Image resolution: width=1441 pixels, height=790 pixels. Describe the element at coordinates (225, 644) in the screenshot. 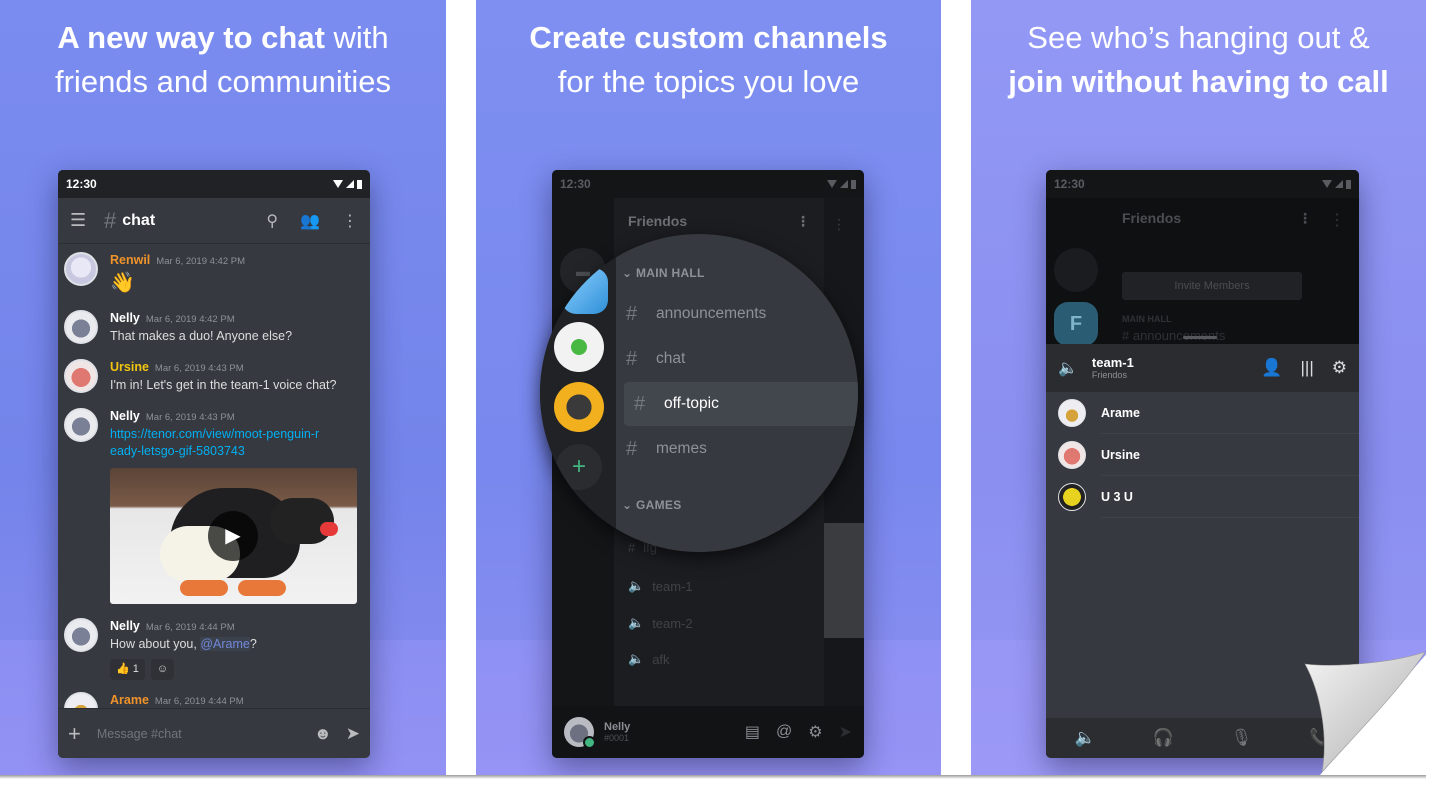

I see `user-mention: @Arame` at that location.